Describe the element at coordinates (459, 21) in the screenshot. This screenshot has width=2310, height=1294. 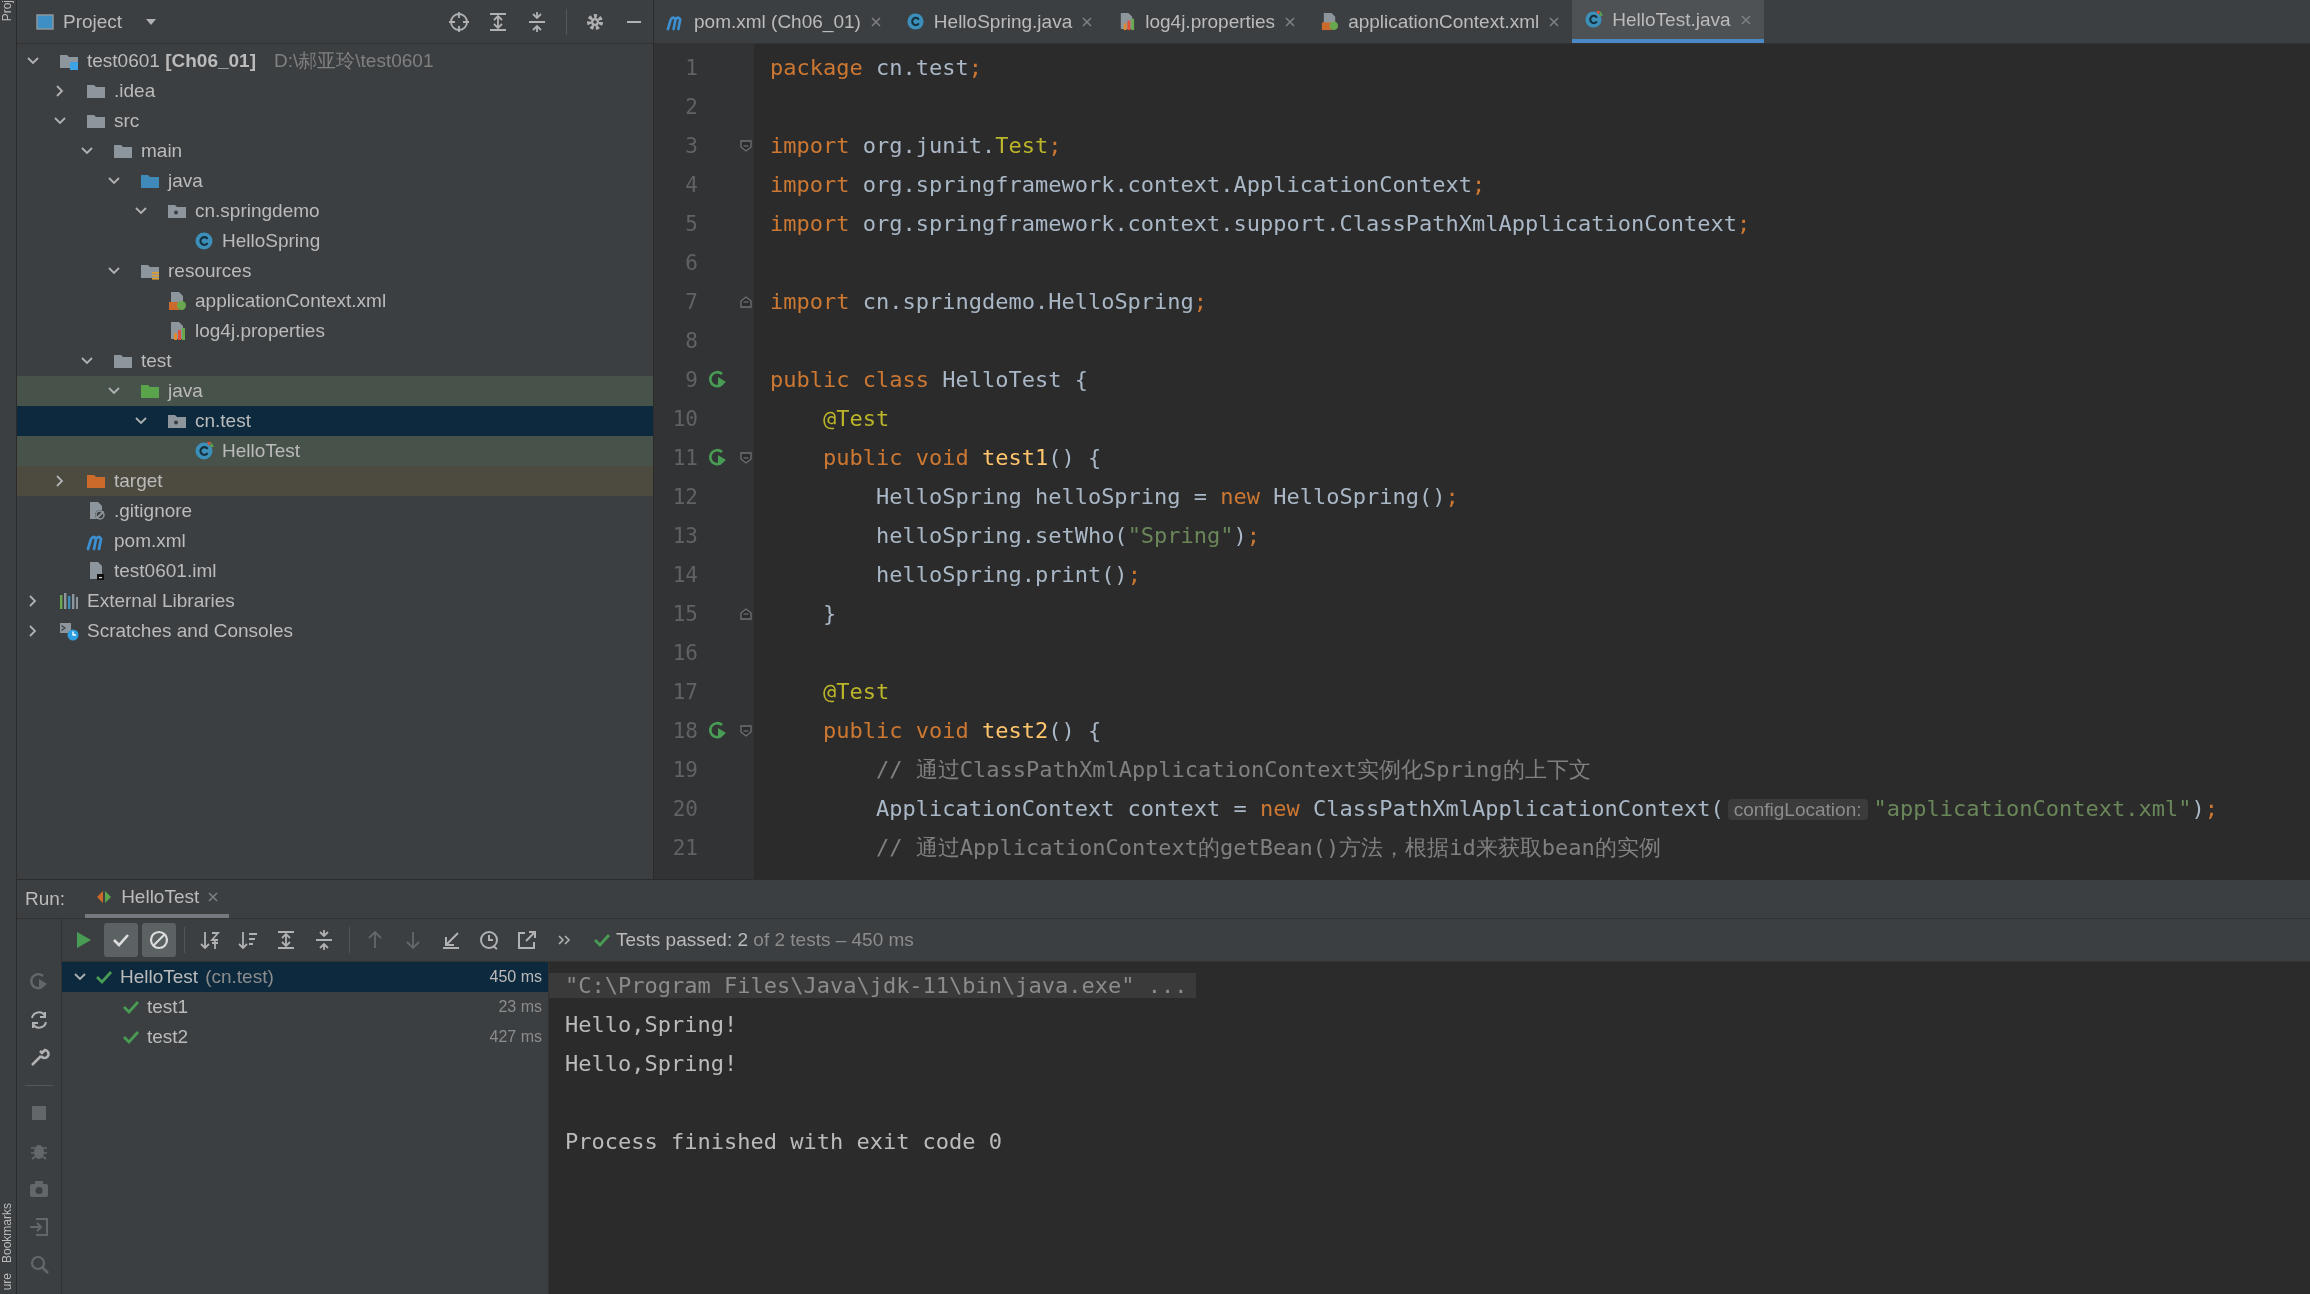
I see `locate-icon` at that location.